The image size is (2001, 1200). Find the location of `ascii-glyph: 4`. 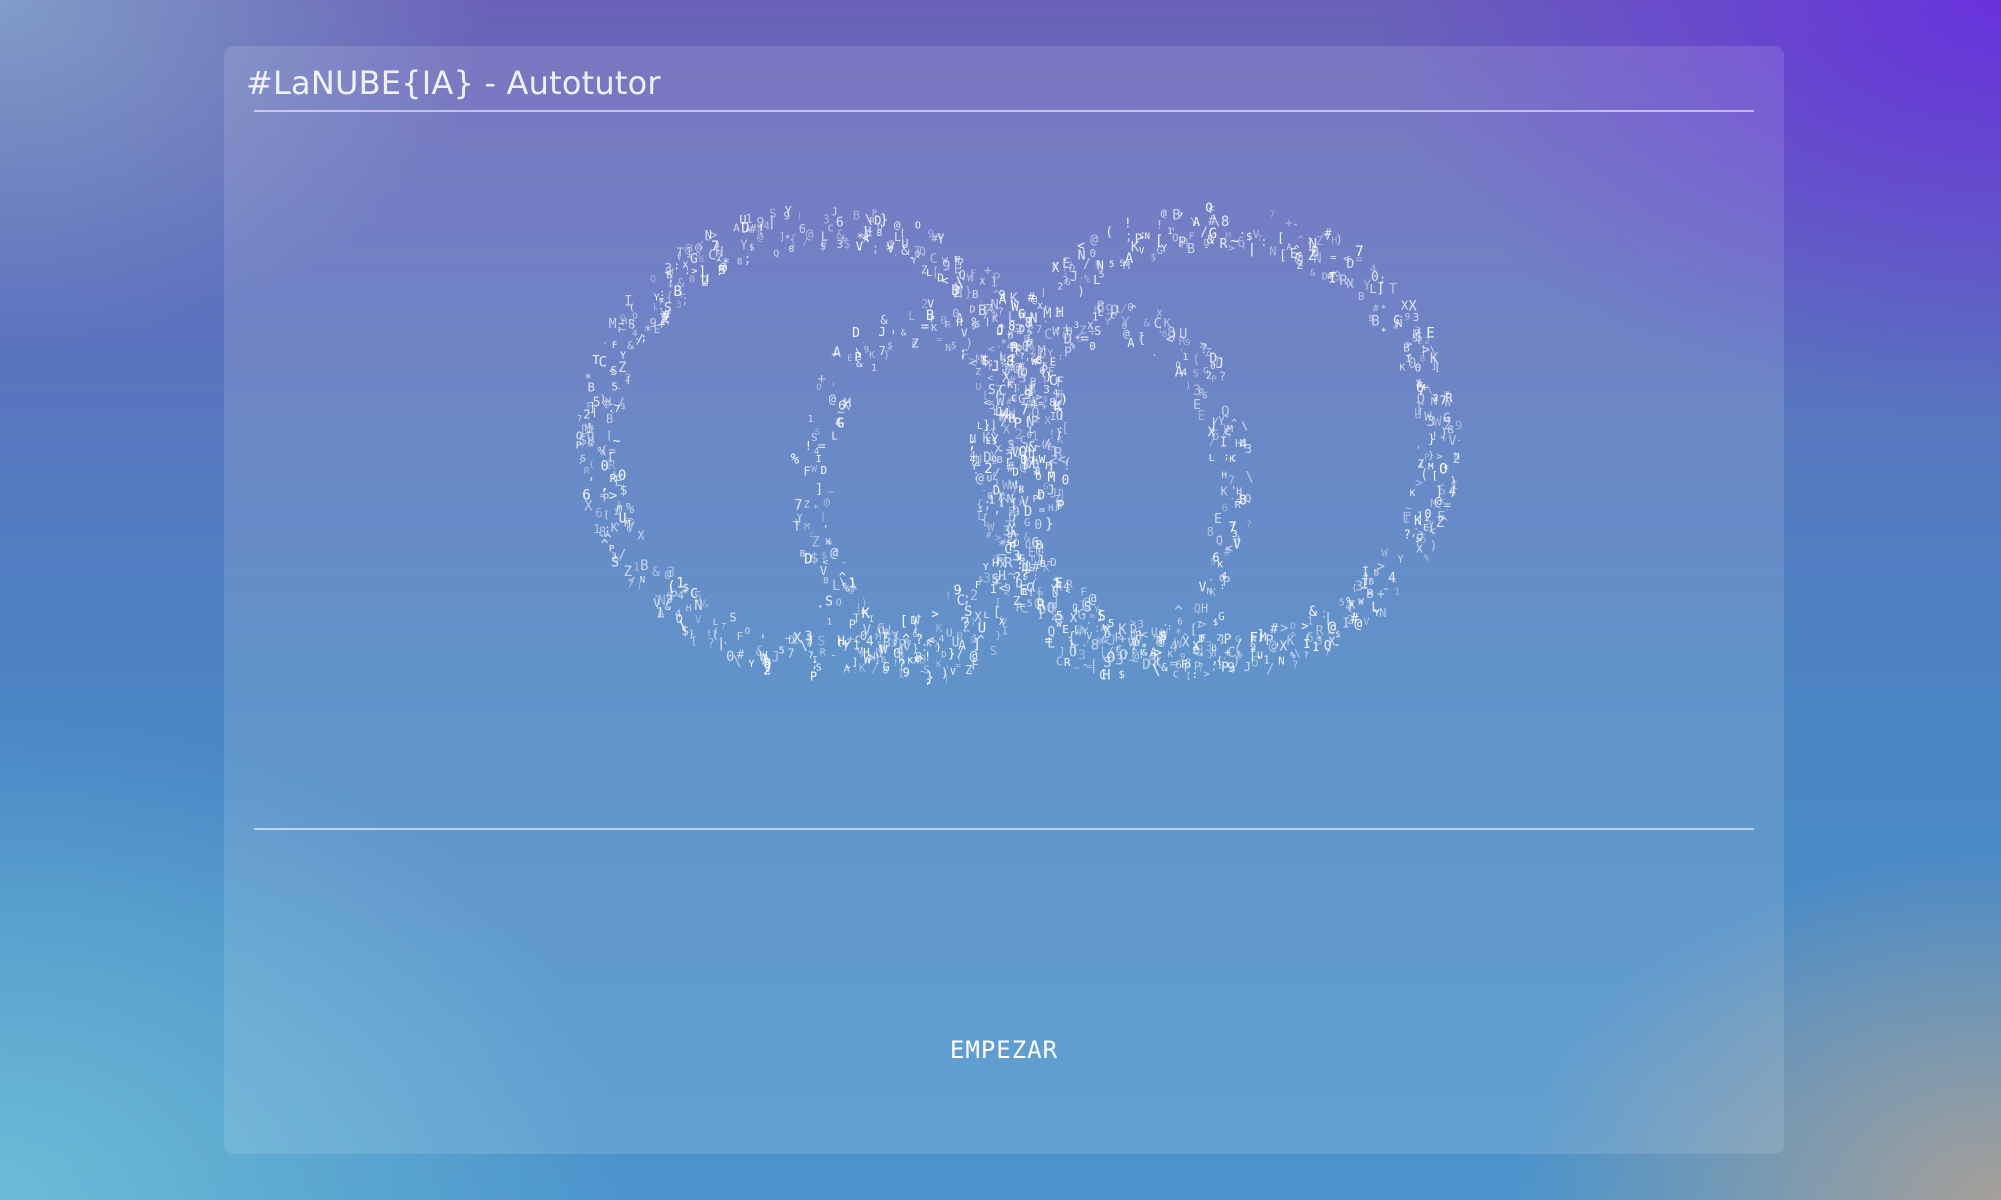

ascii-glyph: 4 is located at coordinates (941, 639).